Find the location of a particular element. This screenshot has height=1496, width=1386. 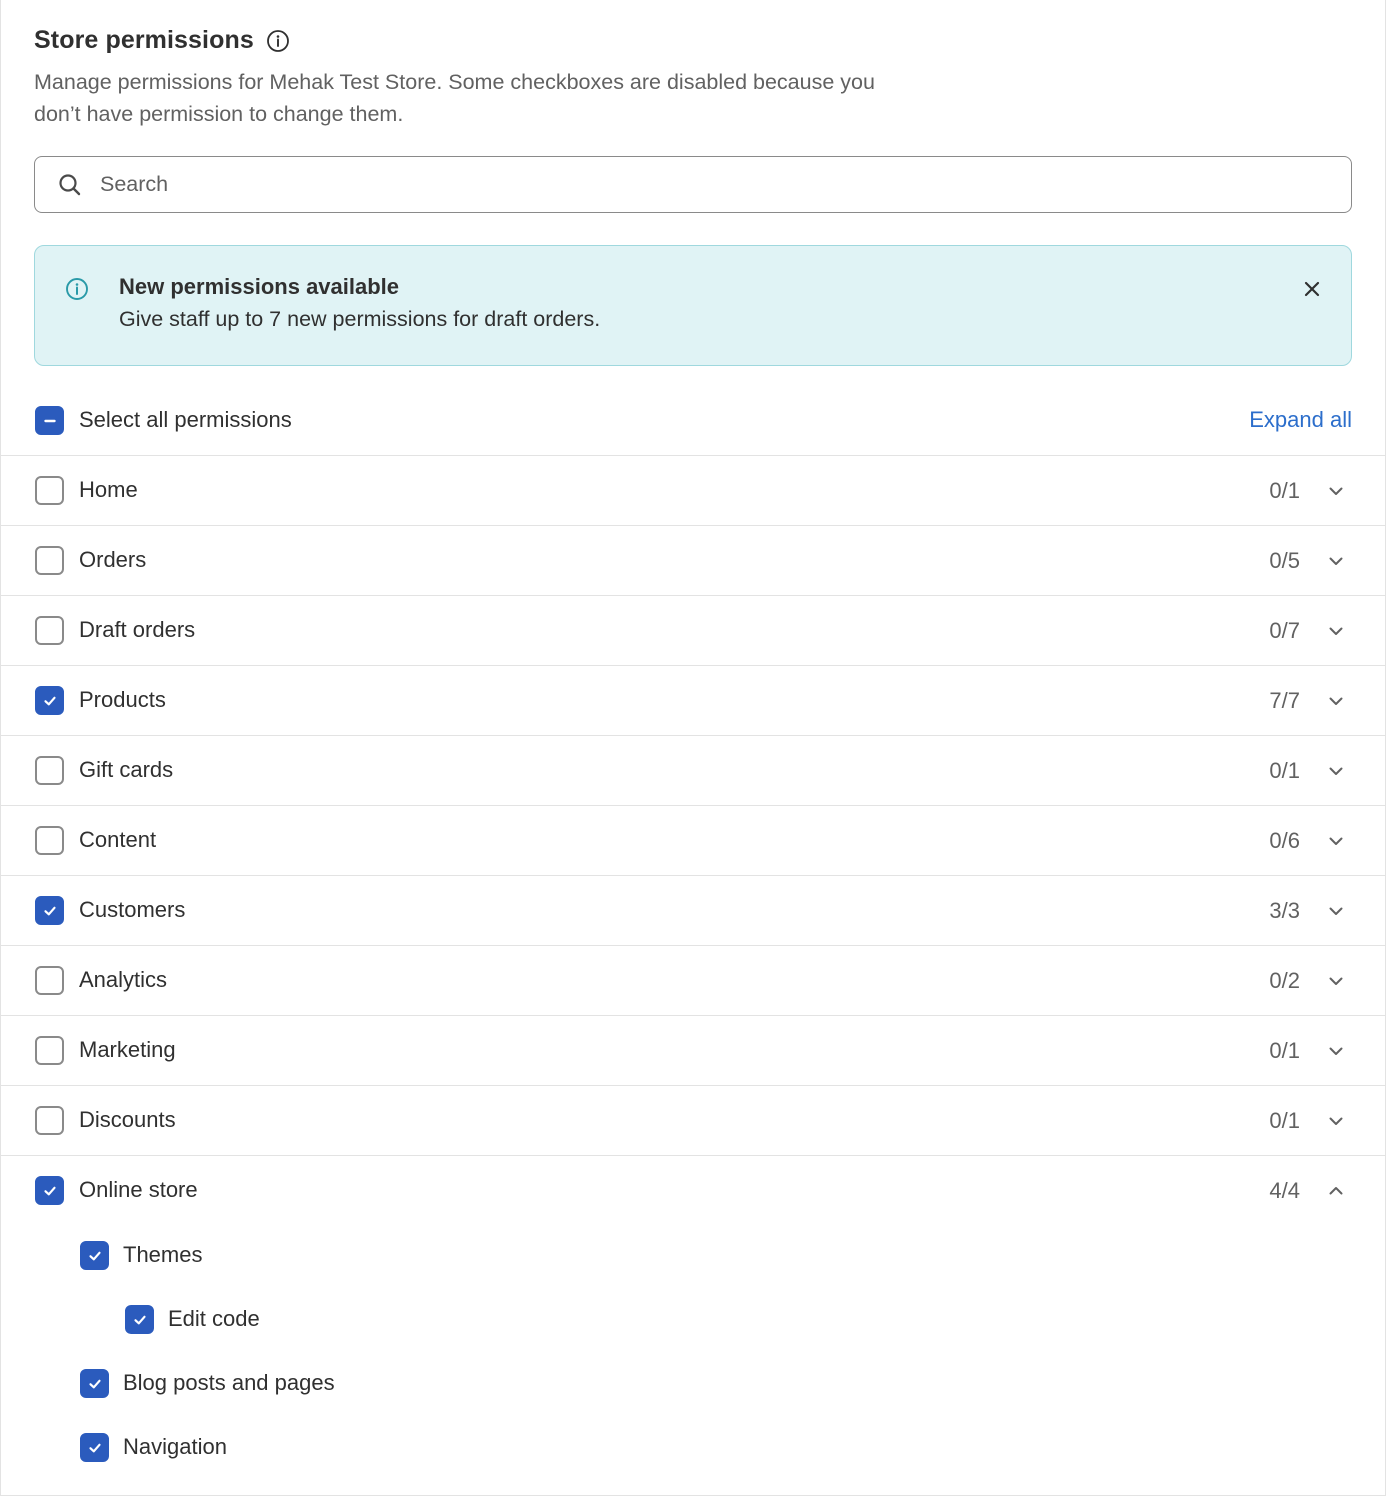

permission-label: Discounts is located at coordinates (127, 1119).